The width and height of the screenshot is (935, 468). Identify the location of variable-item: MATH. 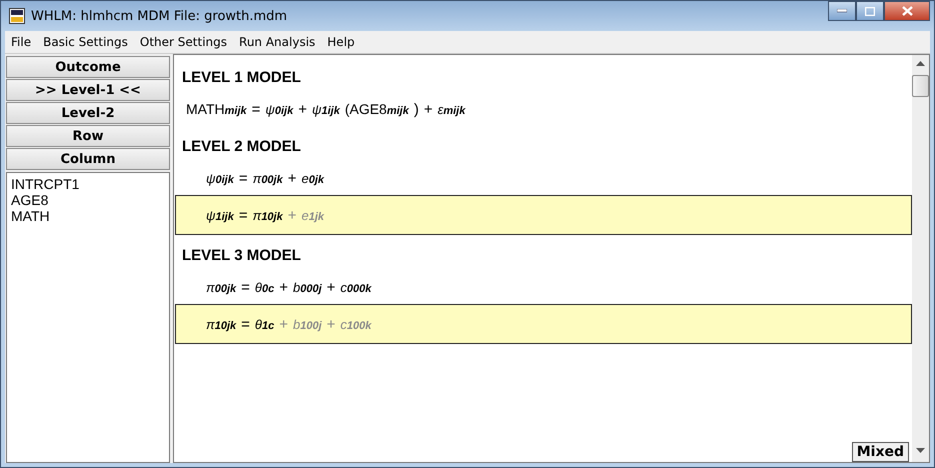
(88, 216).